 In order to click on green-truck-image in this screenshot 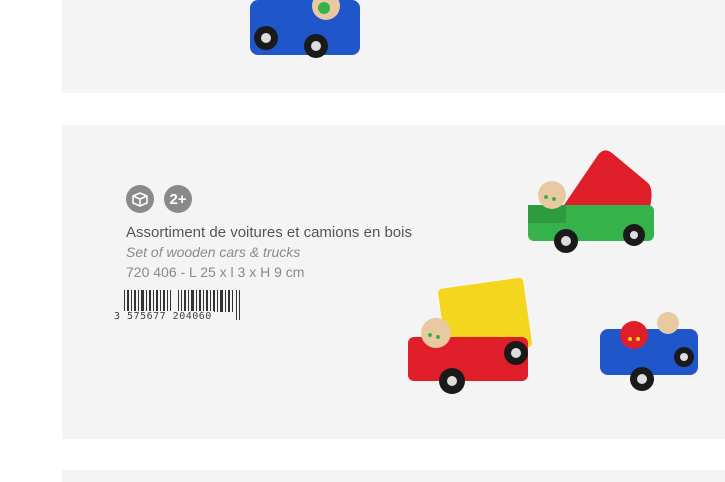, I will do `click(591, 201)`.